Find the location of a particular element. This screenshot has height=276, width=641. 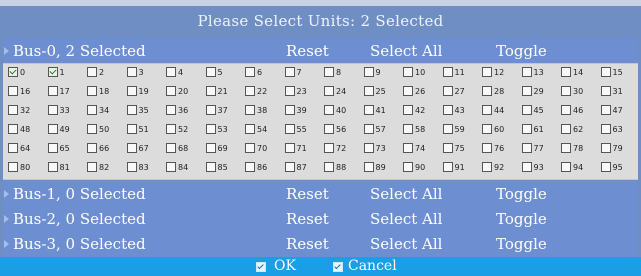

unit-checkbox-72: 72 is located at coordinates (335, 149).